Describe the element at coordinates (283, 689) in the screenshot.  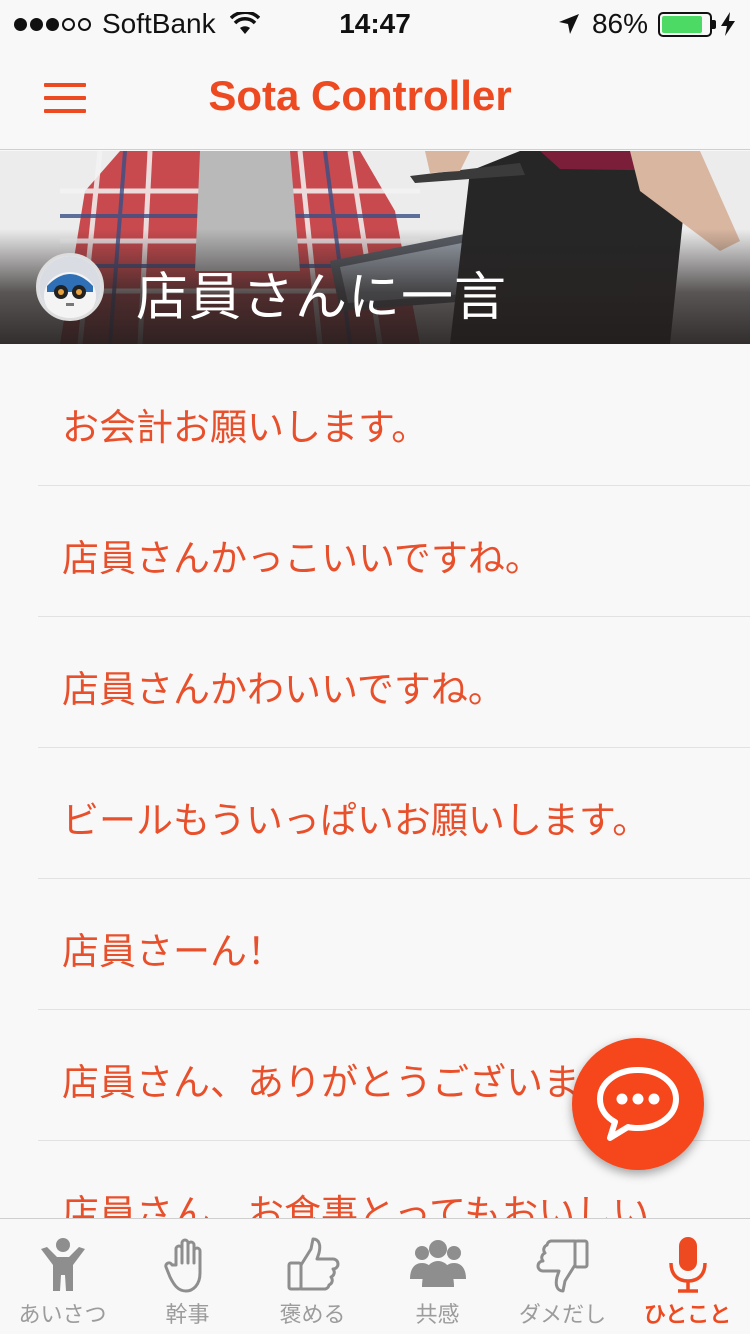
I see `list-item-label: 店員さんかわいいですね。` at that location.